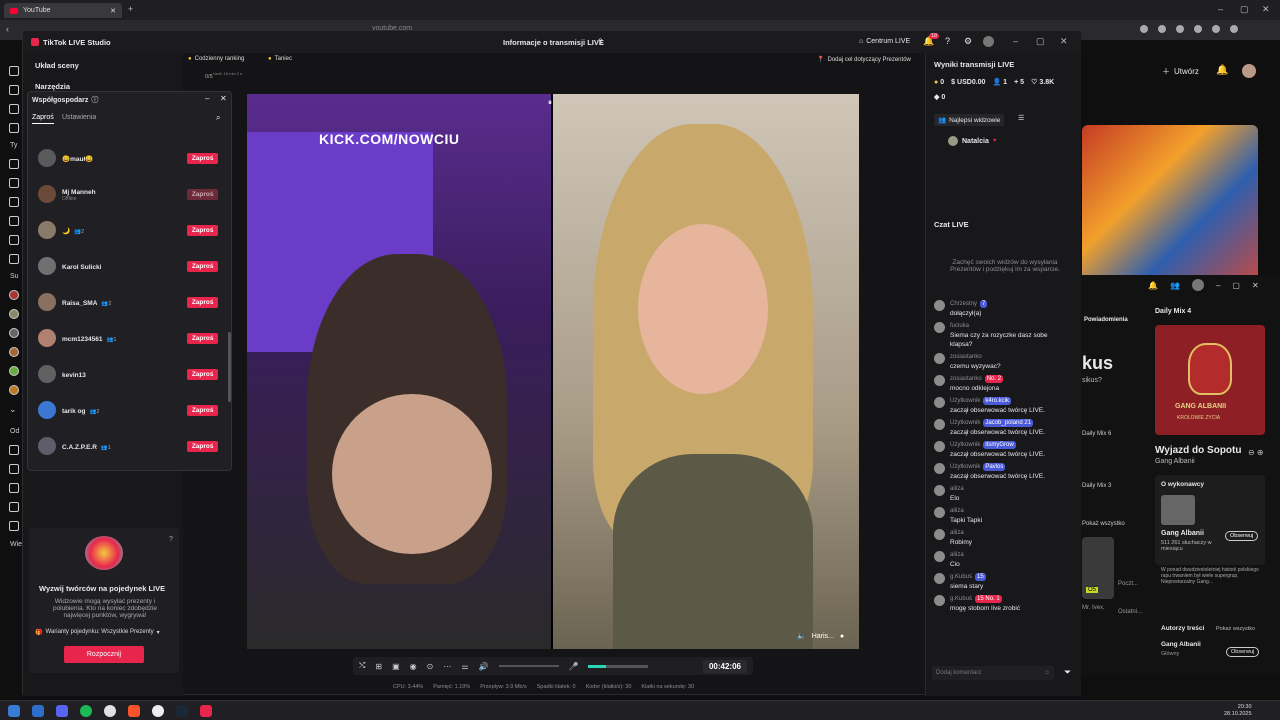 This screenshot has height=720, width=1280. What do you see at coordinates (618, 666) in the screenshot?
I see `mic-level` at bounding box center [618, 666].